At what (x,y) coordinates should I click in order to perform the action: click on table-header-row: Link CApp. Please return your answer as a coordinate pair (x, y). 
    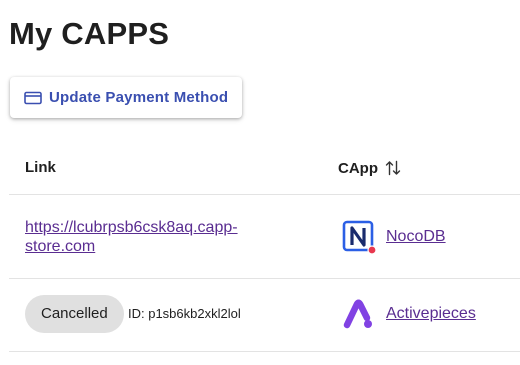
    Looking at the image, I should click on (264, 167).